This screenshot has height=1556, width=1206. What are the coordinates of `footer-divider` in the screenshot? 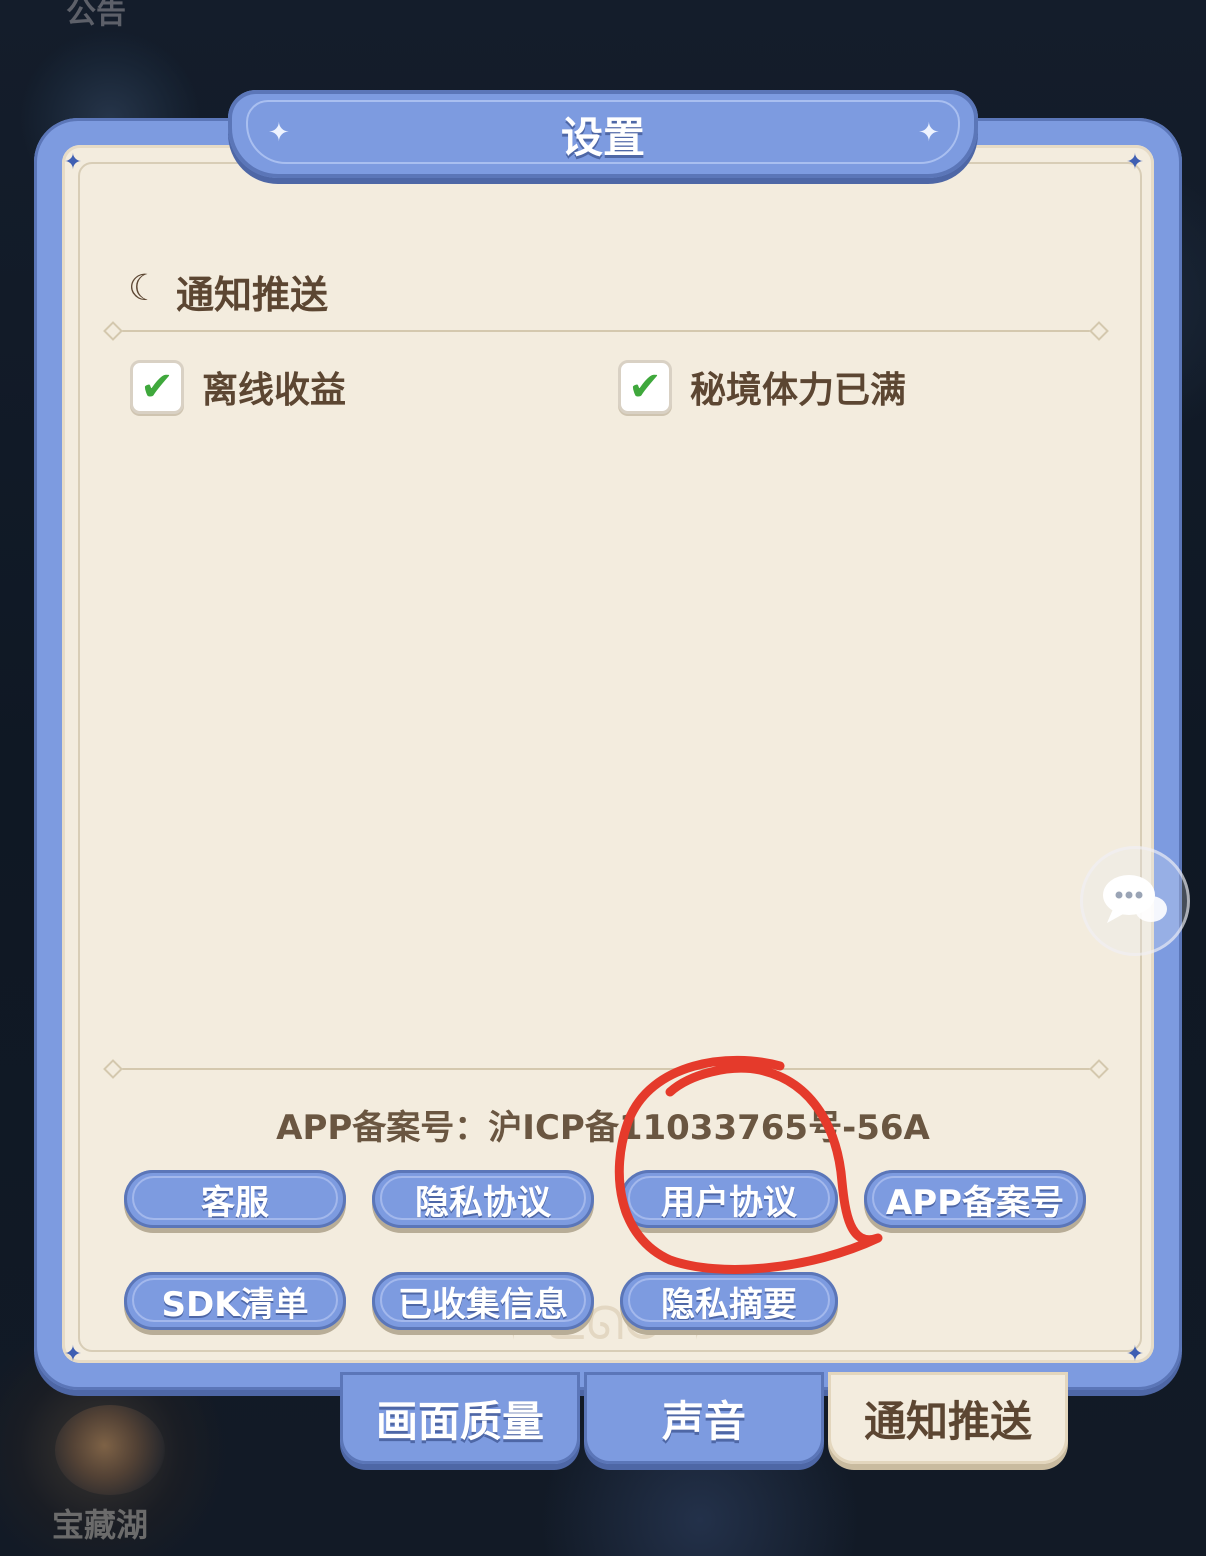 It's located at (606, 1069).